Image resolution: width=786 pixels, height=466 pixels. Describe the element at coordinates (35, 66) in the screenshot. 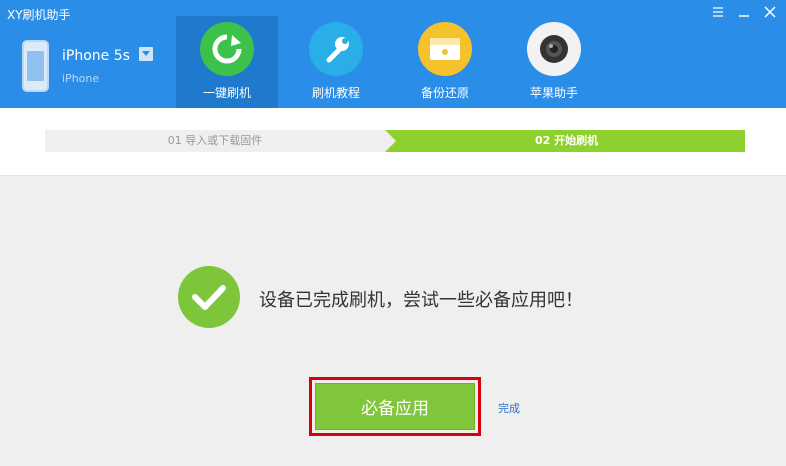

I see `phone-icon` at that location.